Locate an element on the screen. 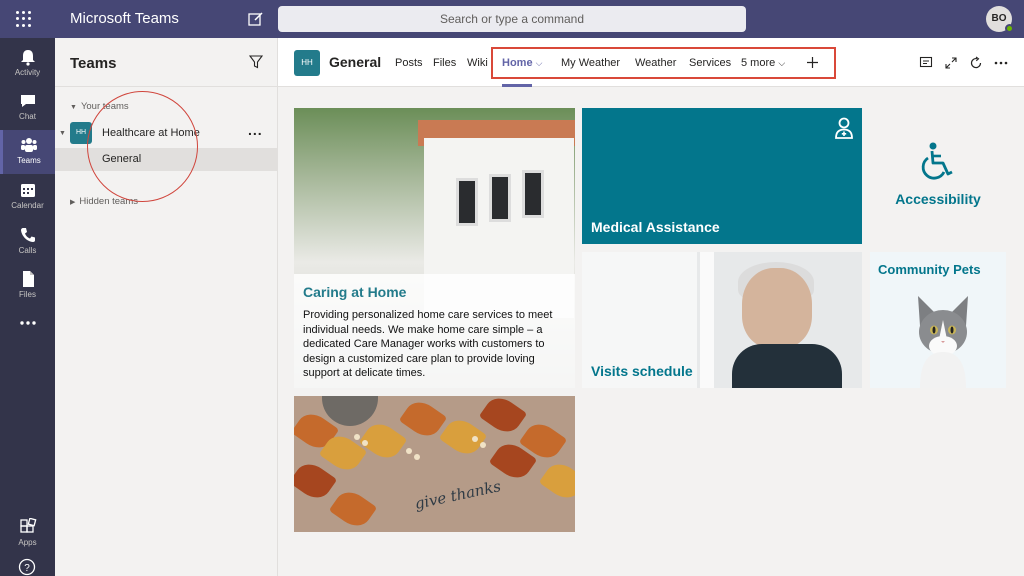  person-body is located at coordinates (787, 366).